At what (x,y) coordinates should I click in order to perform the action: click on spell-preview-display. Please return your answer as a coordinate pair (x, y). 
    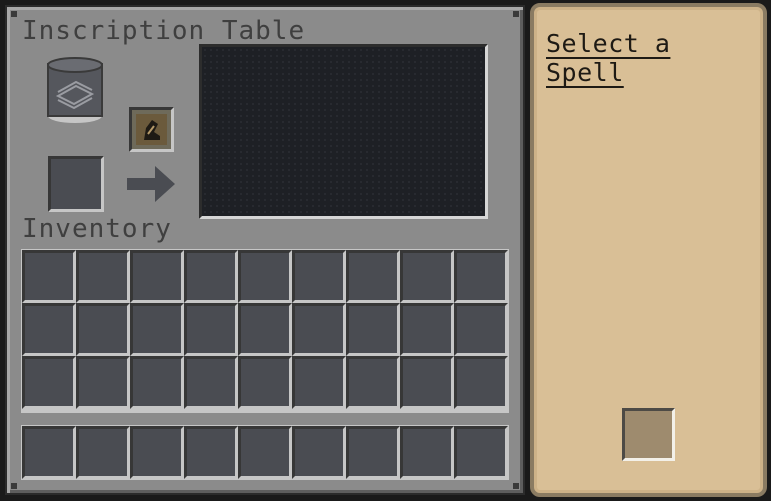
    Looking at the image, I should click on (343, 131).